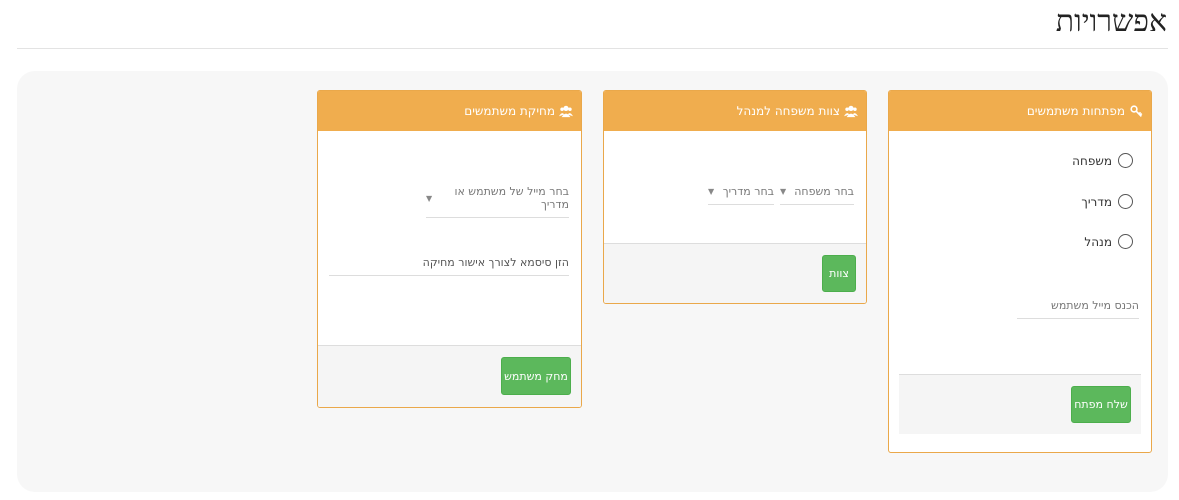  What do you see at coordinates (509, 111) in the screenshot?
I see `delete-users-card-title: מחיקת משתמשים` at bounding box center [509, 111].